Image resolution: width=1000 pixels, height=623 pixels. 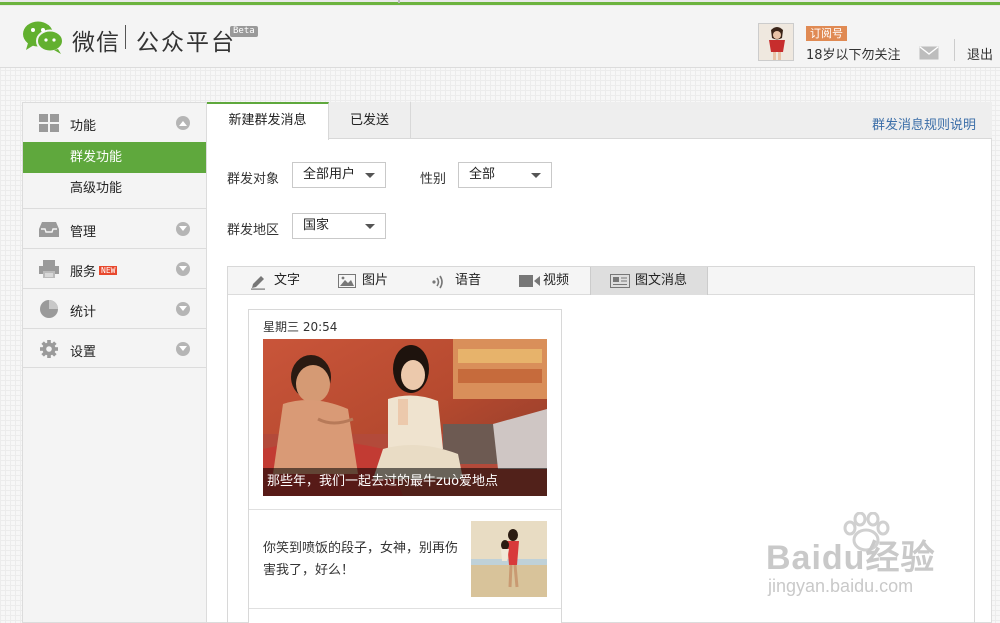 What do you see at coordinates (505, 175) in the screenshot?
I see `gender-select: 全部` at bounding box center [505, 175].